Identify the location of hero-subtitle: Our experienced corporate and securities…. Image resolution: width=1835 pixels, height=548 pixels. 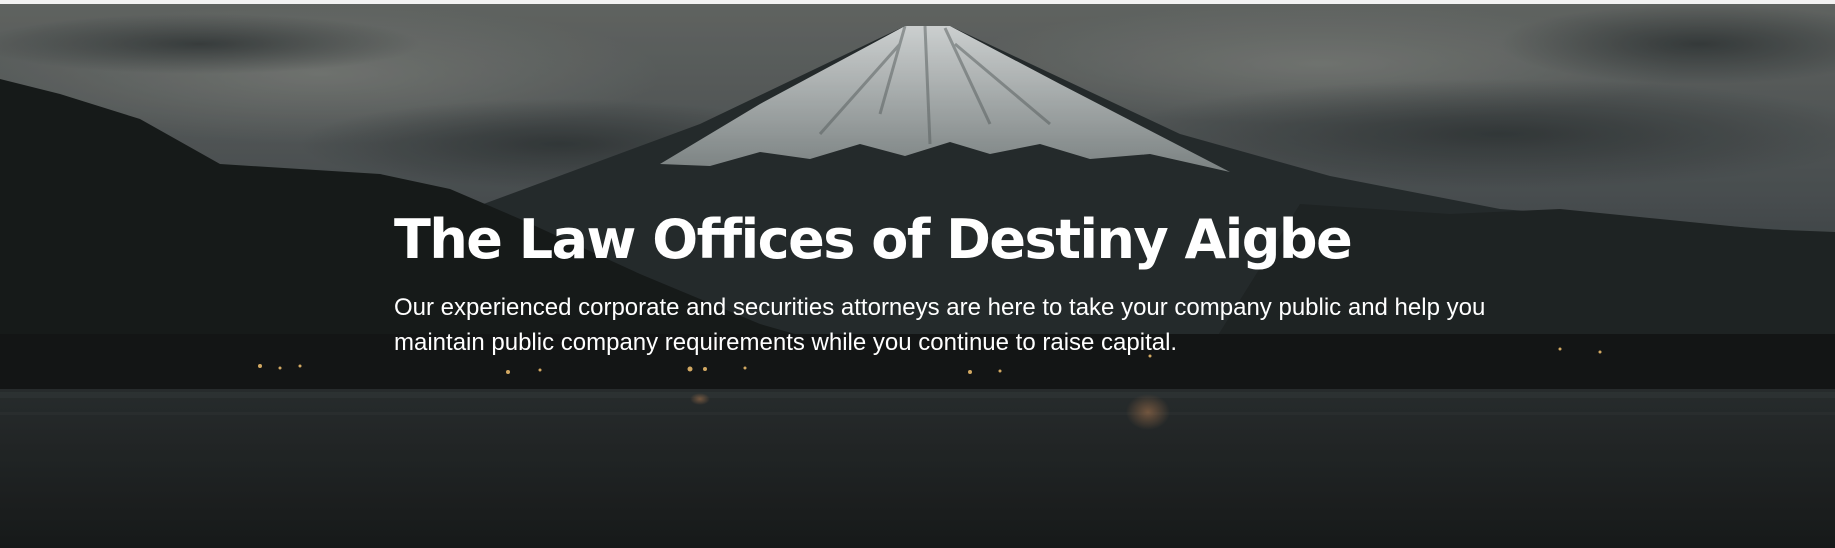
(940, 325).